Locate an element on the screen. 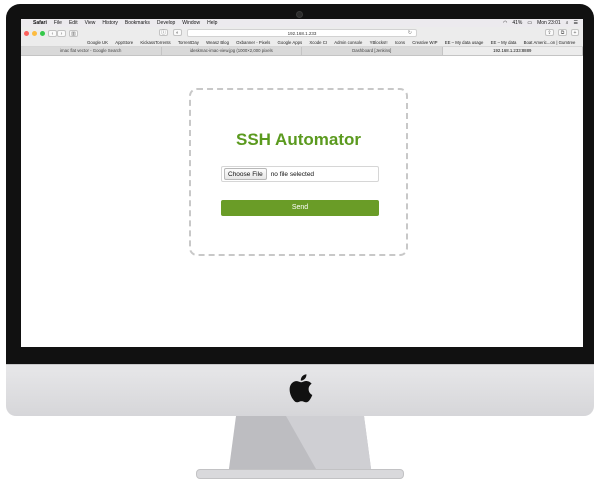 The width and height of the screenshot is (600, 483). camera-icon is located at coordinates (299, 14).